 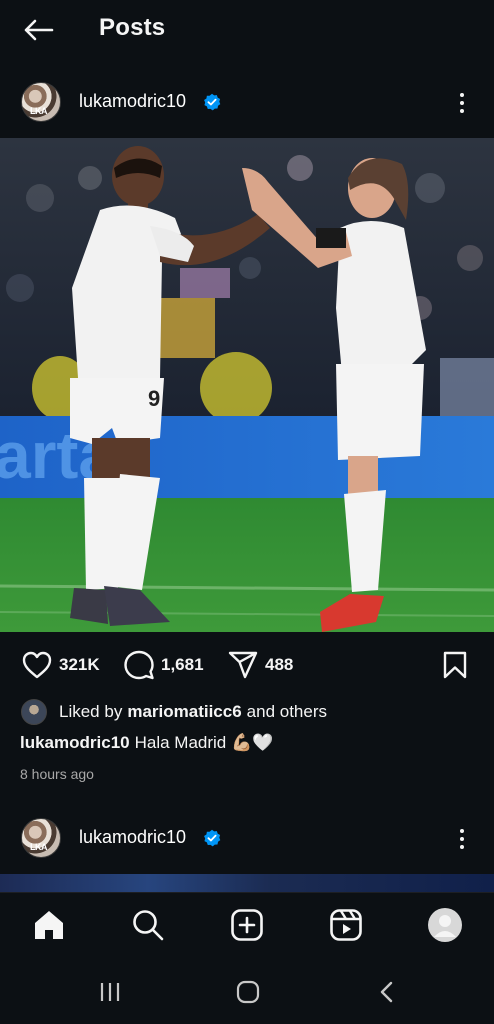 What do you see at coordinates (132, 101) in the screenshot?
I see `post-username: lukamodric10` at bounding box center [132, 101].